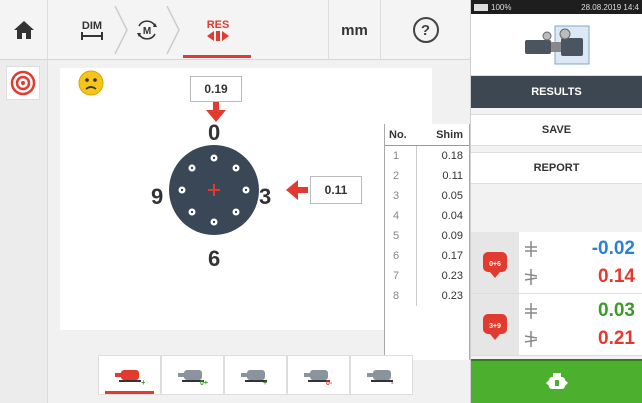 This screenshot has width=642, height=403. What do you see at coordinates (580, 249) in the screenshot?
I see `vertical-offset-row: -0.02` at bounding box center [580, 249].